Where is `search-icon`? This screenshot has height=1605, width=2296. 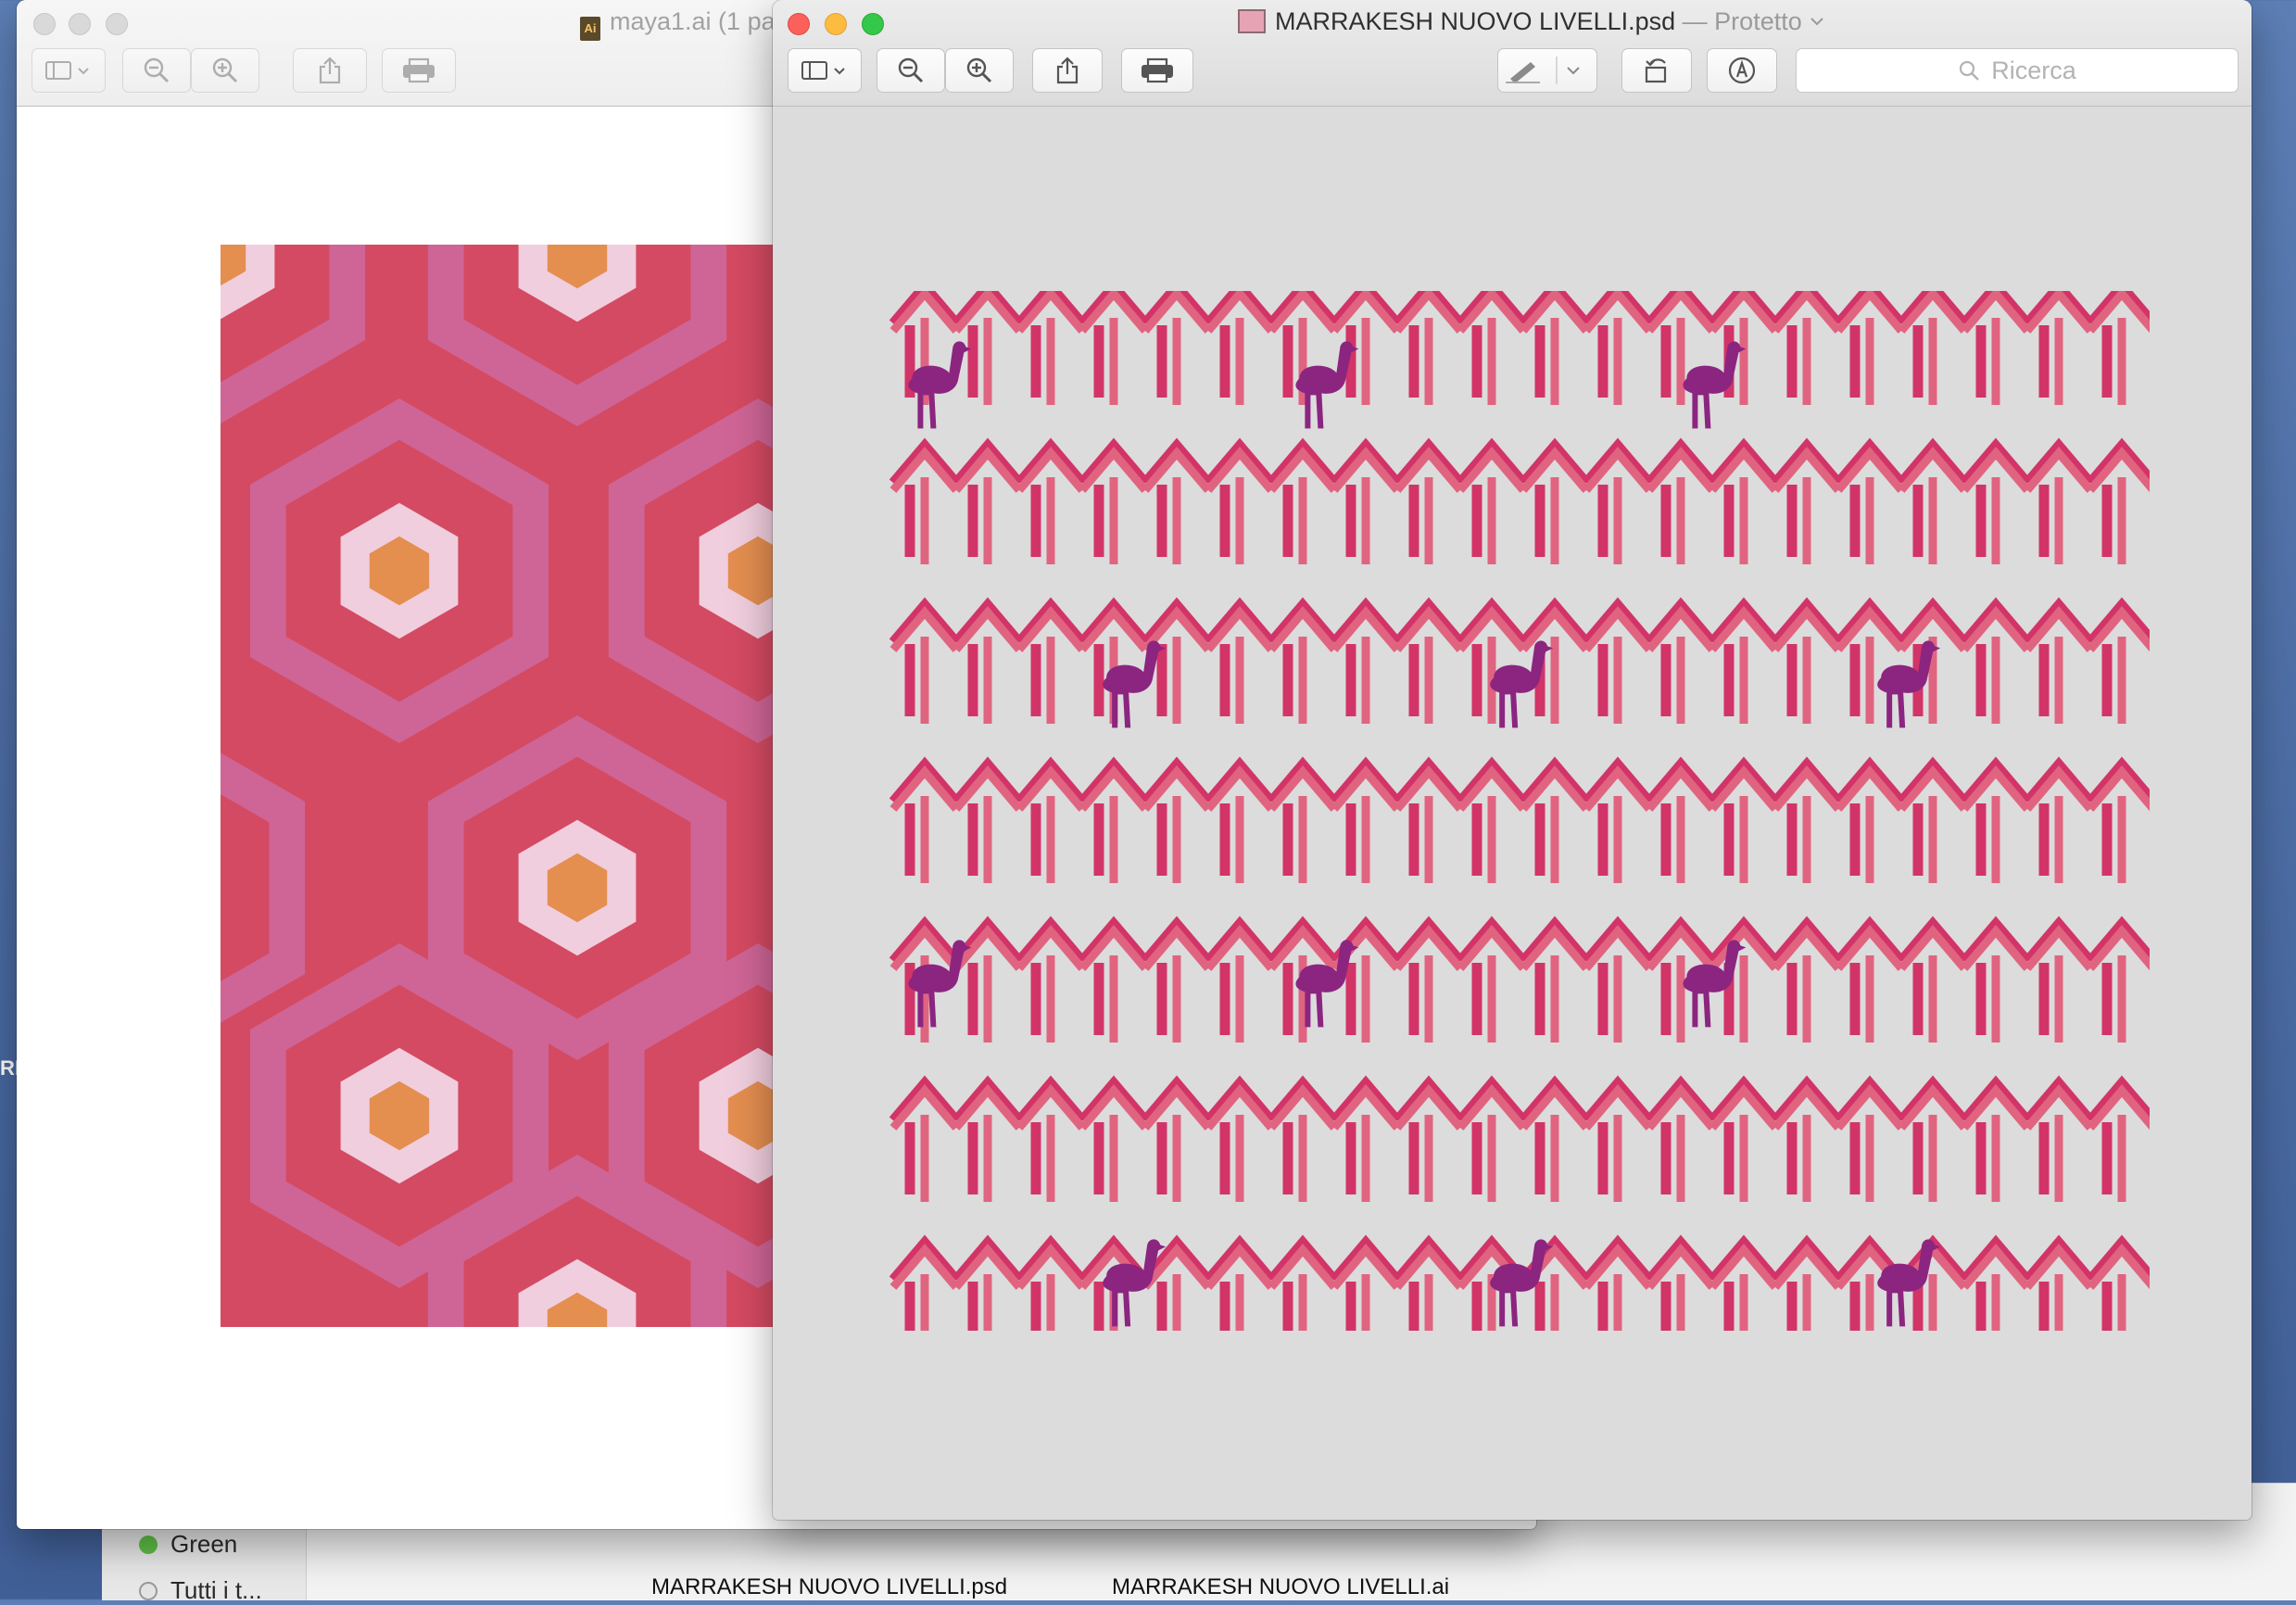
search-icon is located at coordinates (1970, 70).